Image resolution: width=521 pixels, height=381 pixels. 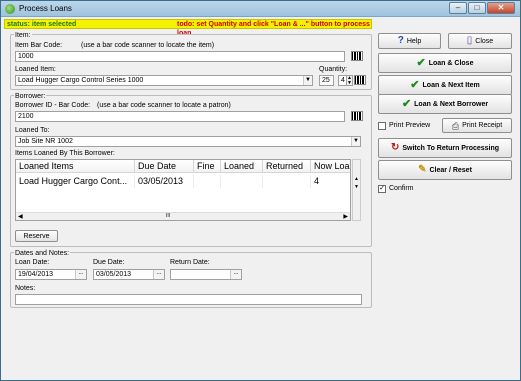 I want to click on loaned-item-label: Loaned Item:, so click(x=35, y=69).